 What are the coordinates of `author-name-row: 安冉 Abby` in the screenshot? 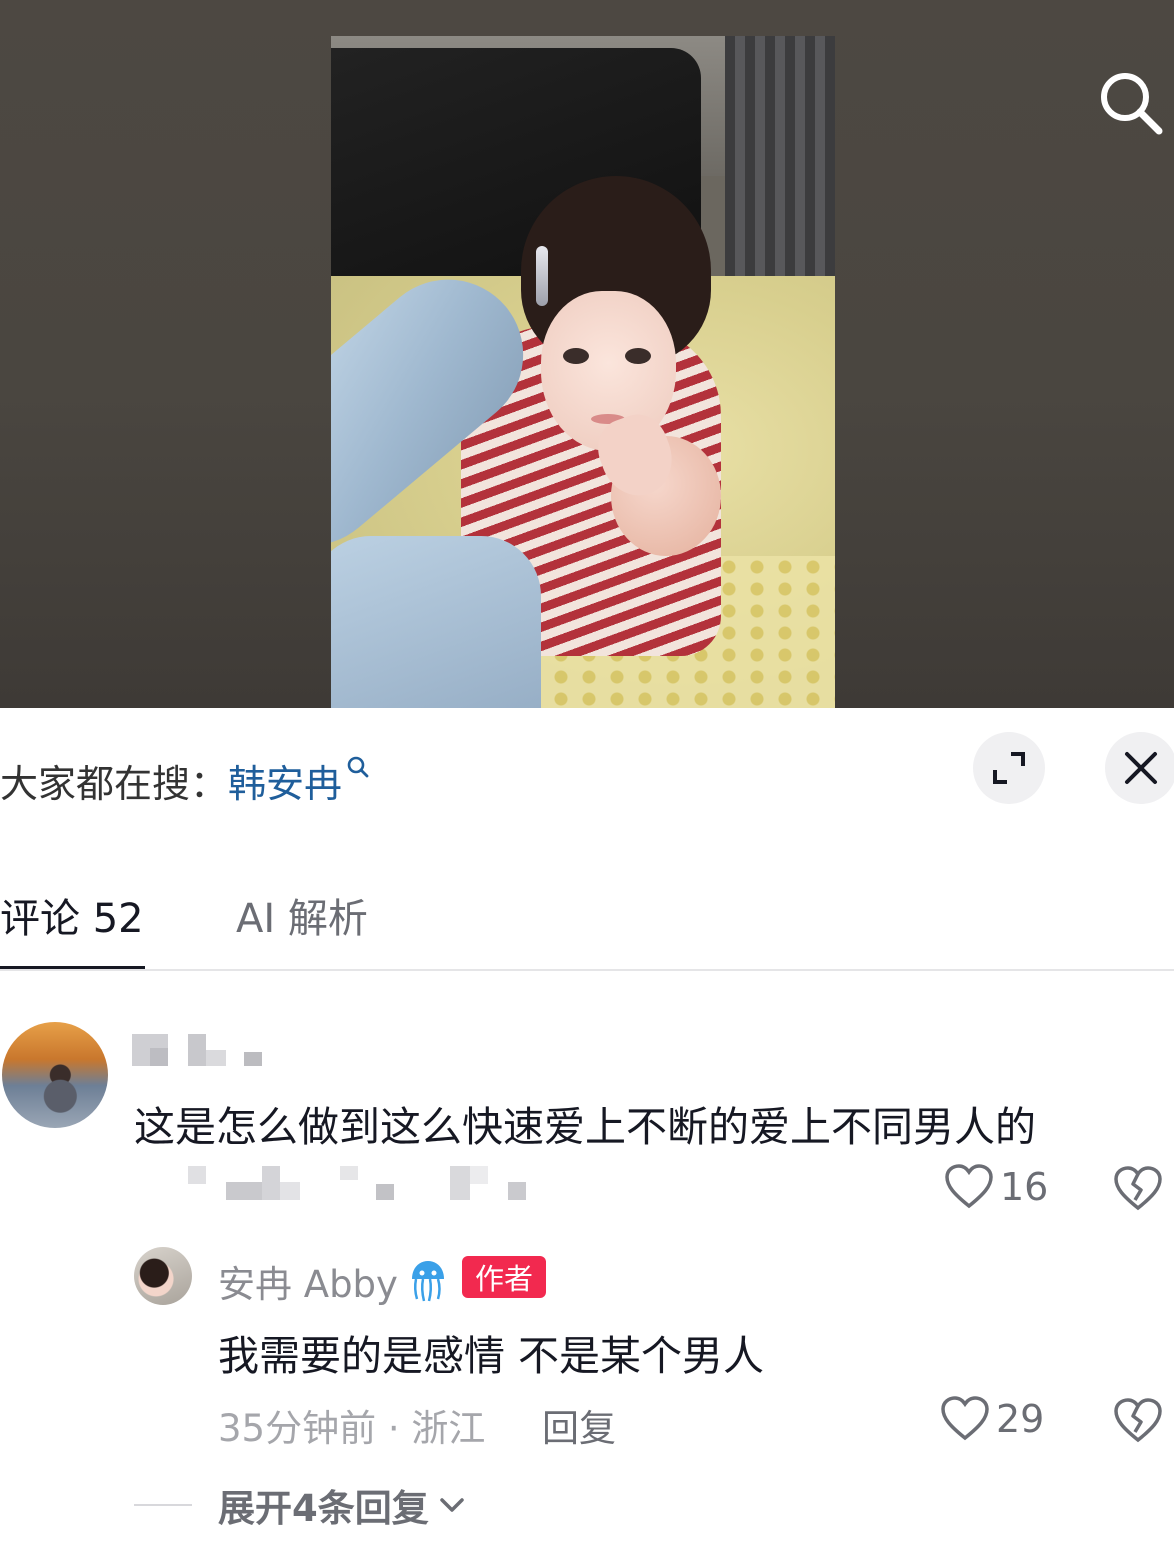 It's located at (333, 1281).